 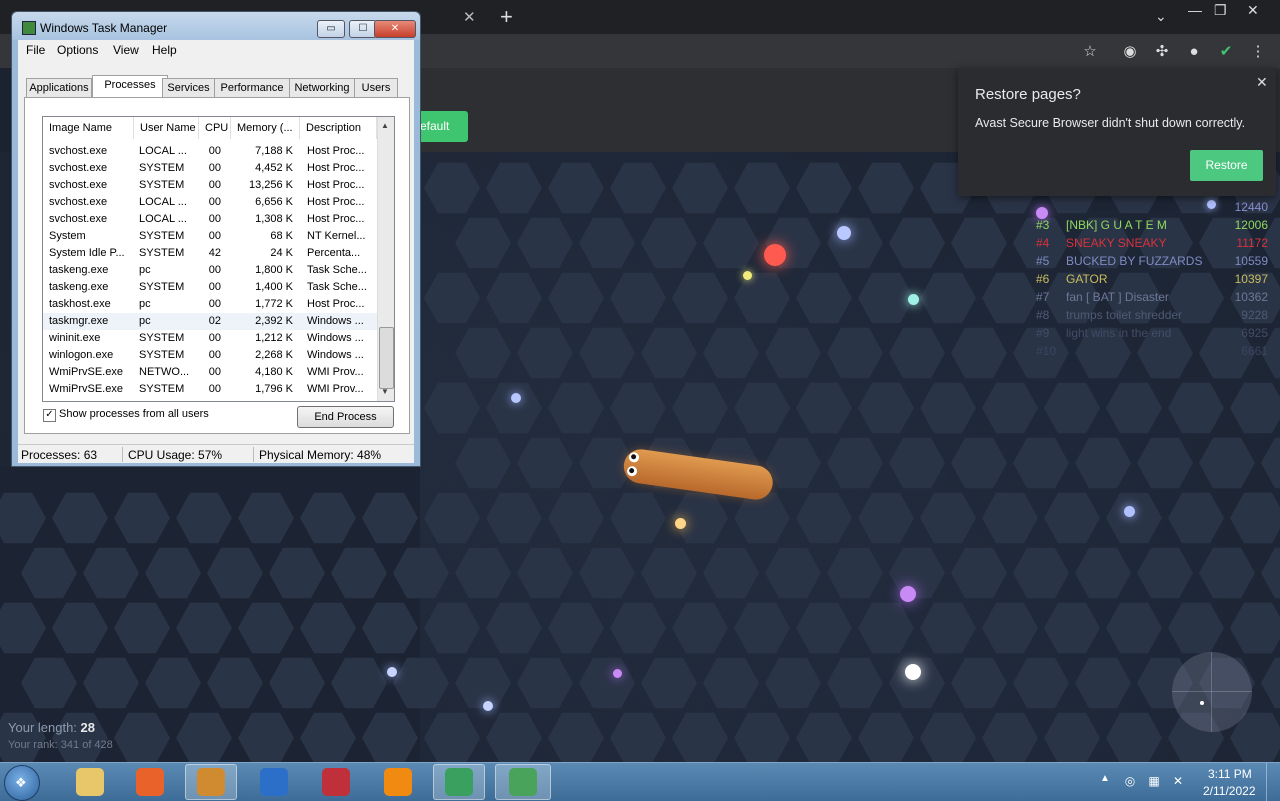 What do you see at coordinates (81, 355) in the screenshot?
I see `cell-image-name: winlogon.exe` at bounding box center [81, 355].